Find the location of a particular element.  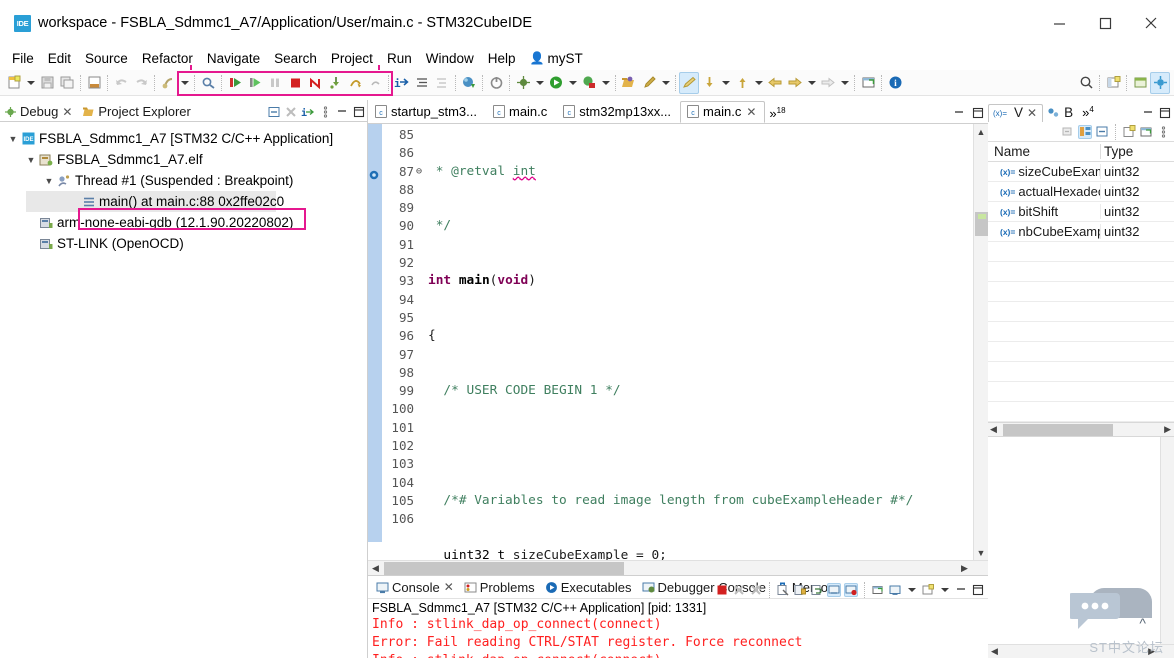

external-tools-dropdown-icon is located at coordinates (605, 83).